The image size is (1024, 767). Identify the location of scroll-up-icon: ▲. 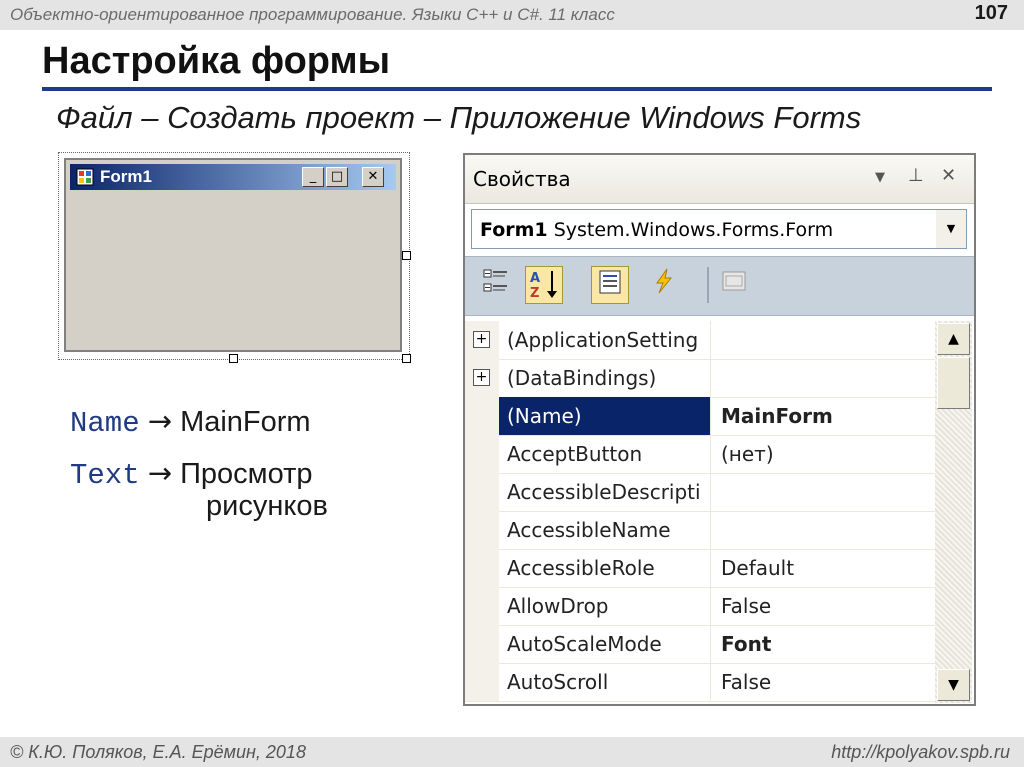
(953, 339).